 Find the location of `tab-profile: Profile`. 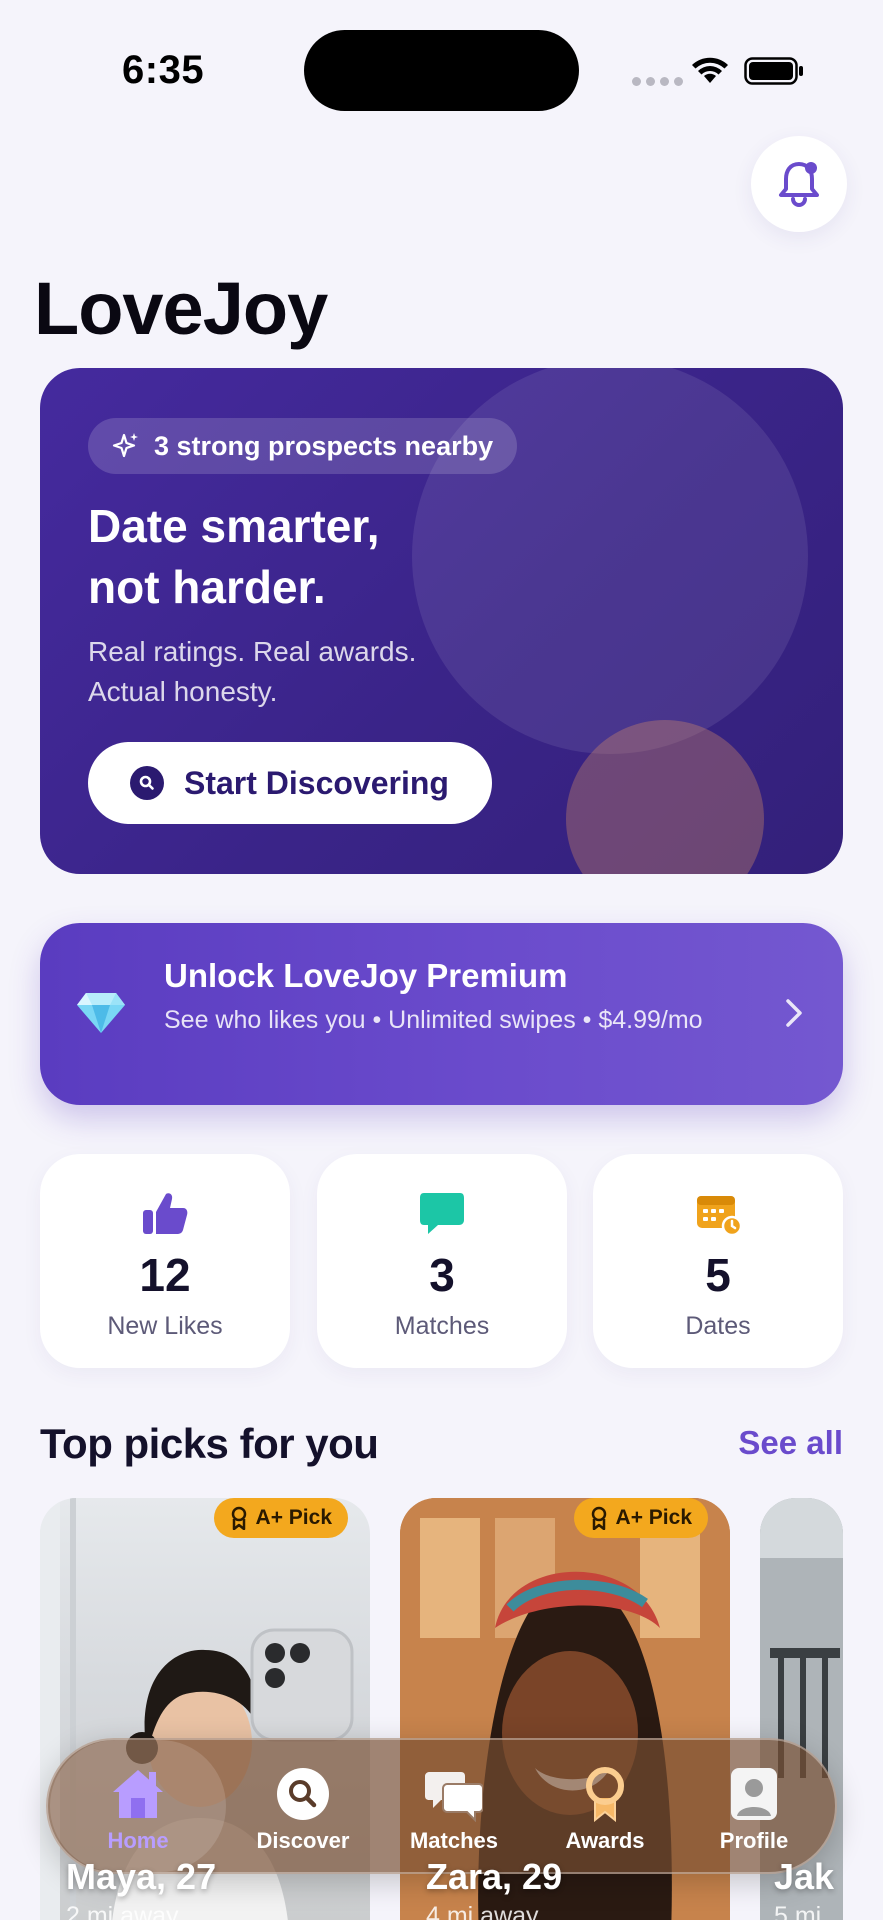

tab-profile: Profile is located at coordinates (754, 1806).